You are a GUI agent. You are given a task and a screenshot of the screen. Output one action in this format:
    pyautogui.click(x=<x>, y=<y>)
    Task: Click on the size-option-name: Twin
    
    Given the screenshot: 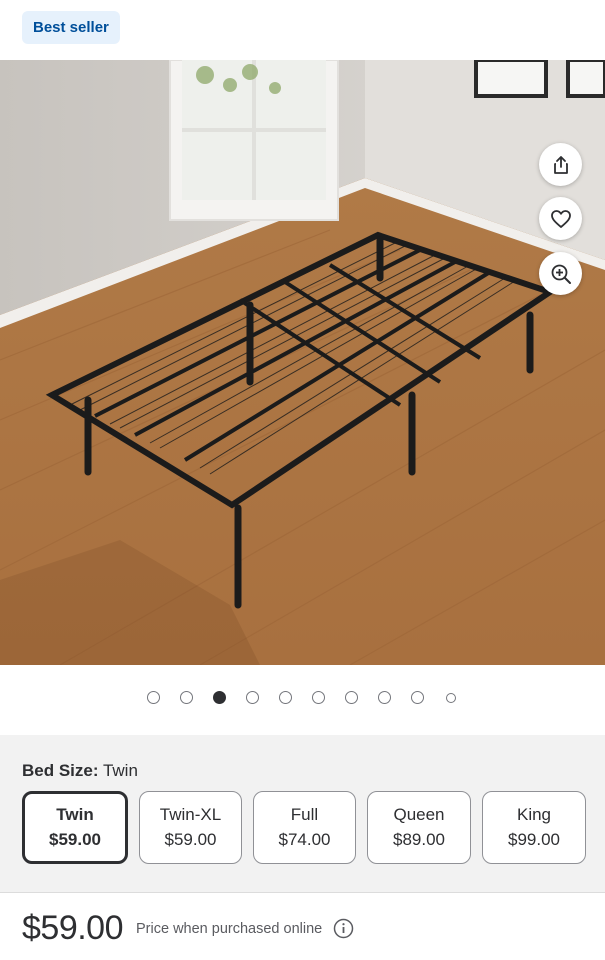 What is the action you would take?
    pyautogui.click(x=75, y=814)
    